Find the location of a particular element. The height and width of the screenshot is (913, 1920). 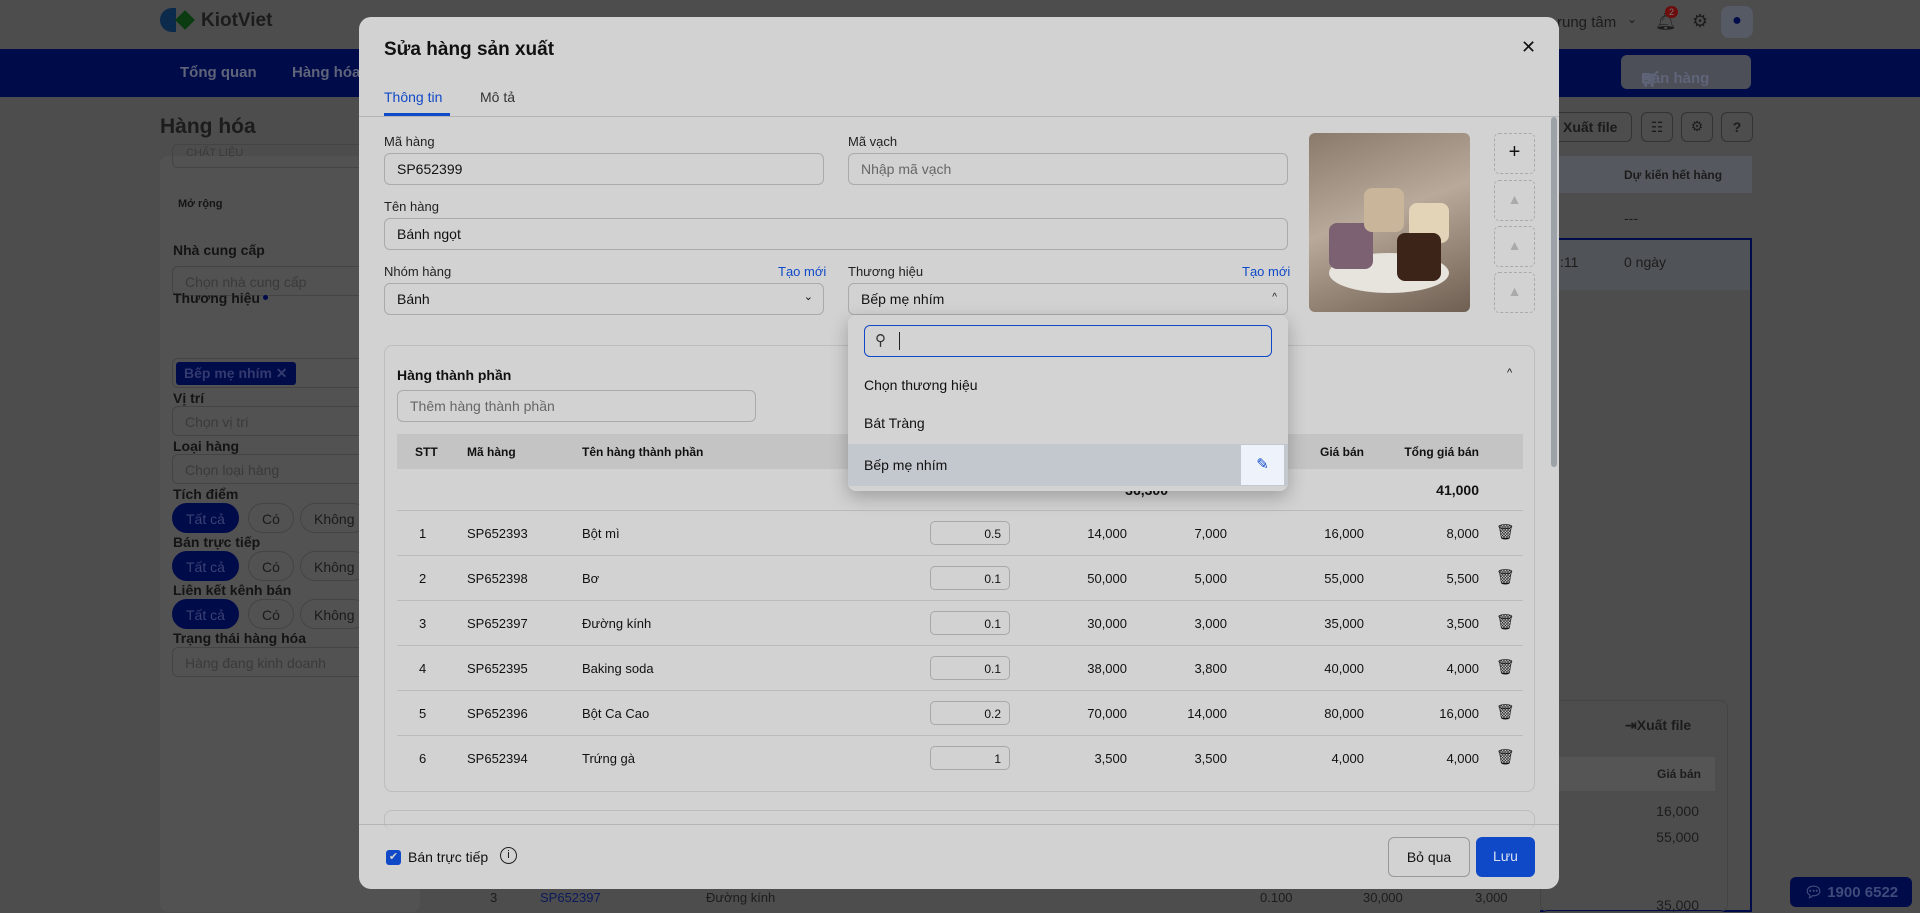

points-yes: Có is located at coordinates (271, 518).